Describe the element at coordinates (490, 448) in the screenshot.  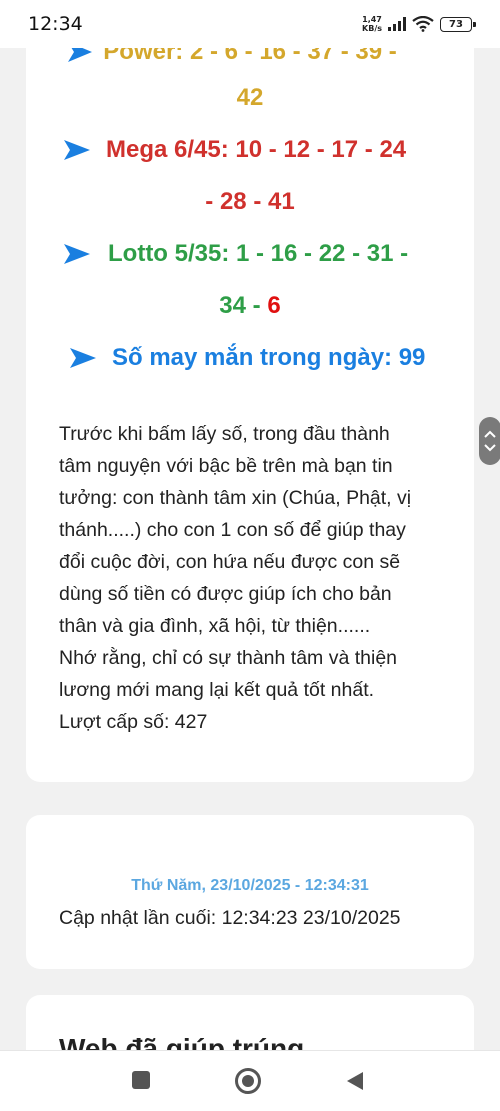
I see `chevron-down-icon` at that location.